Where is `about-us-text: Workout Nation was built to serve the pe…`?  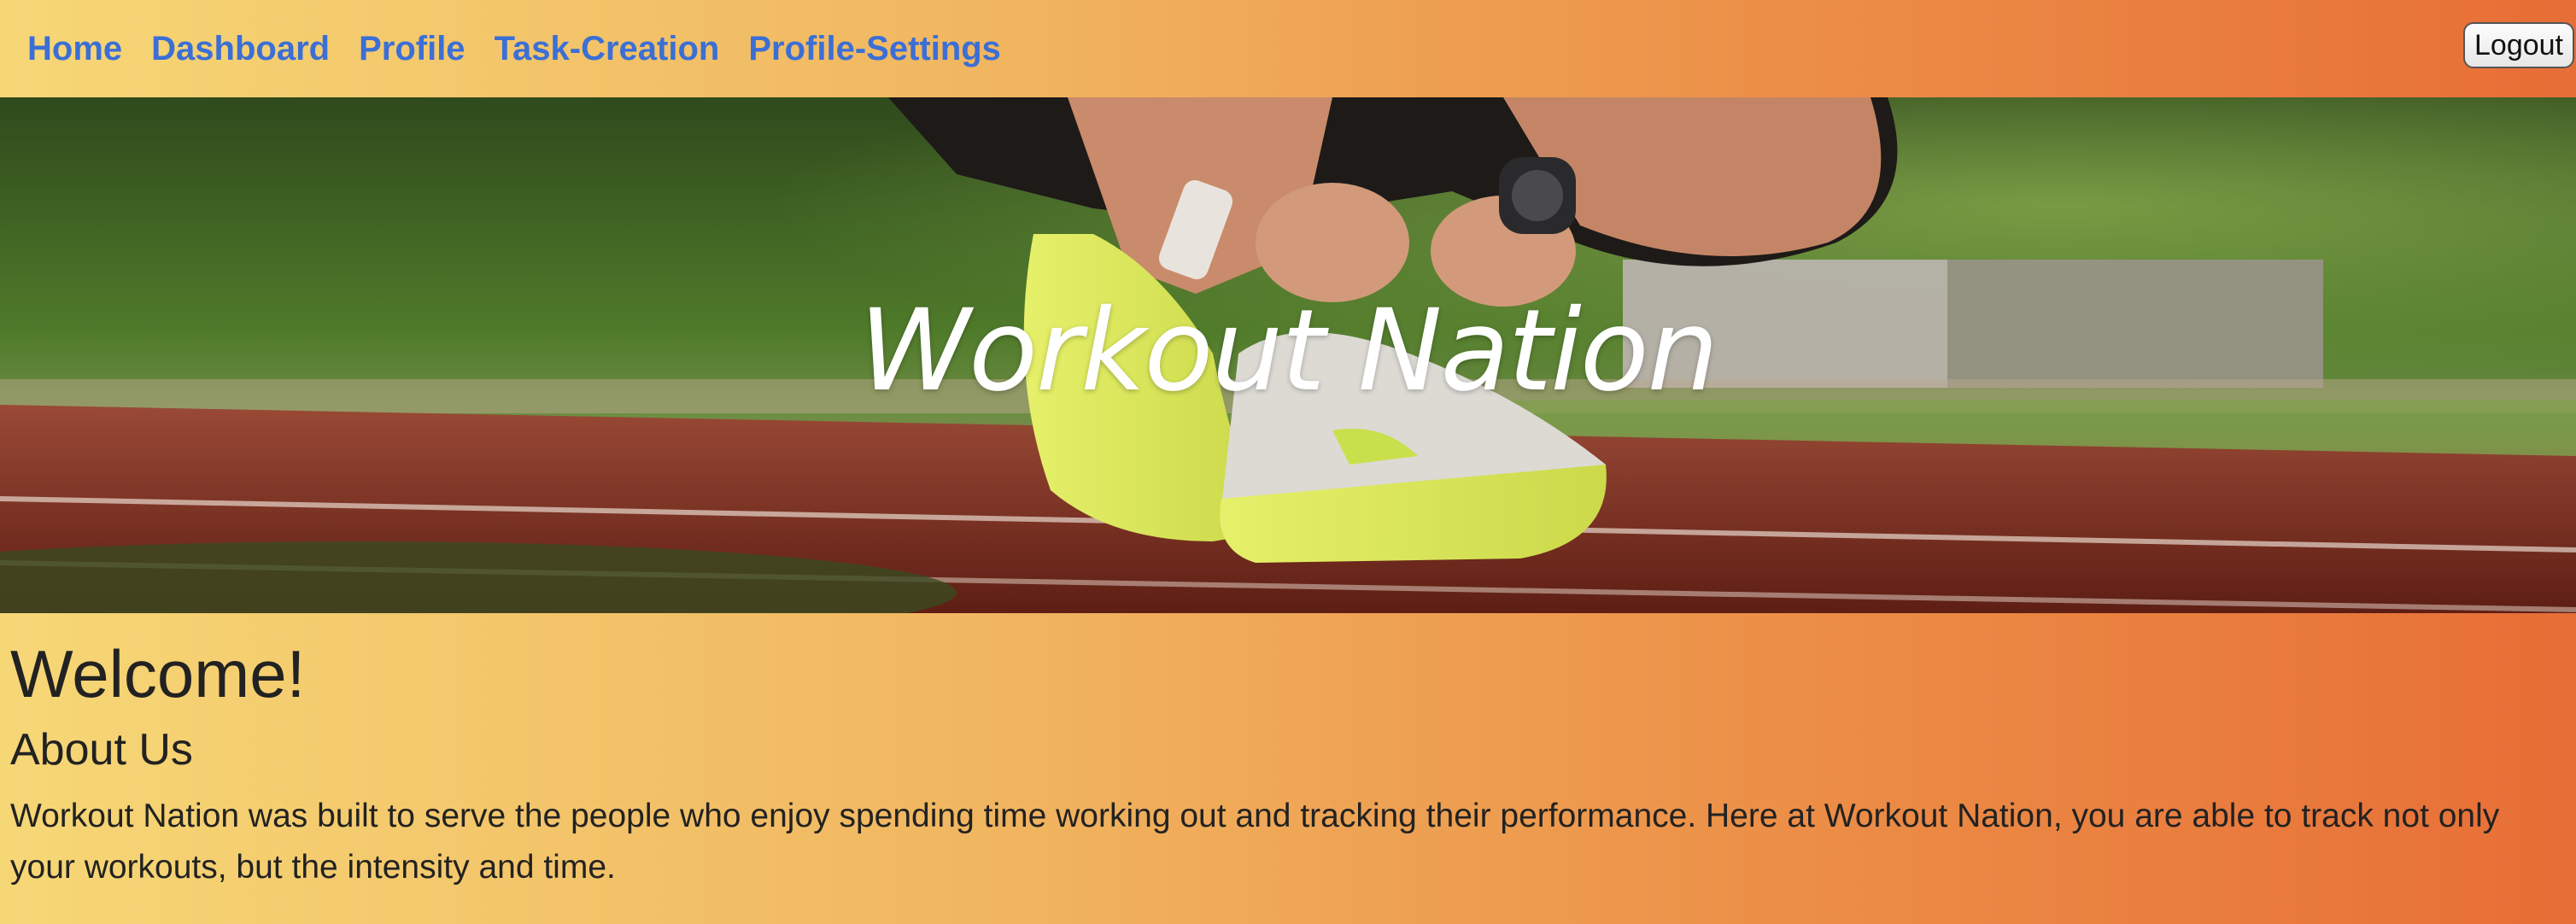
about-us-text: Workout Nation was built to serve the pe… is located at coordinates (1255, 842).